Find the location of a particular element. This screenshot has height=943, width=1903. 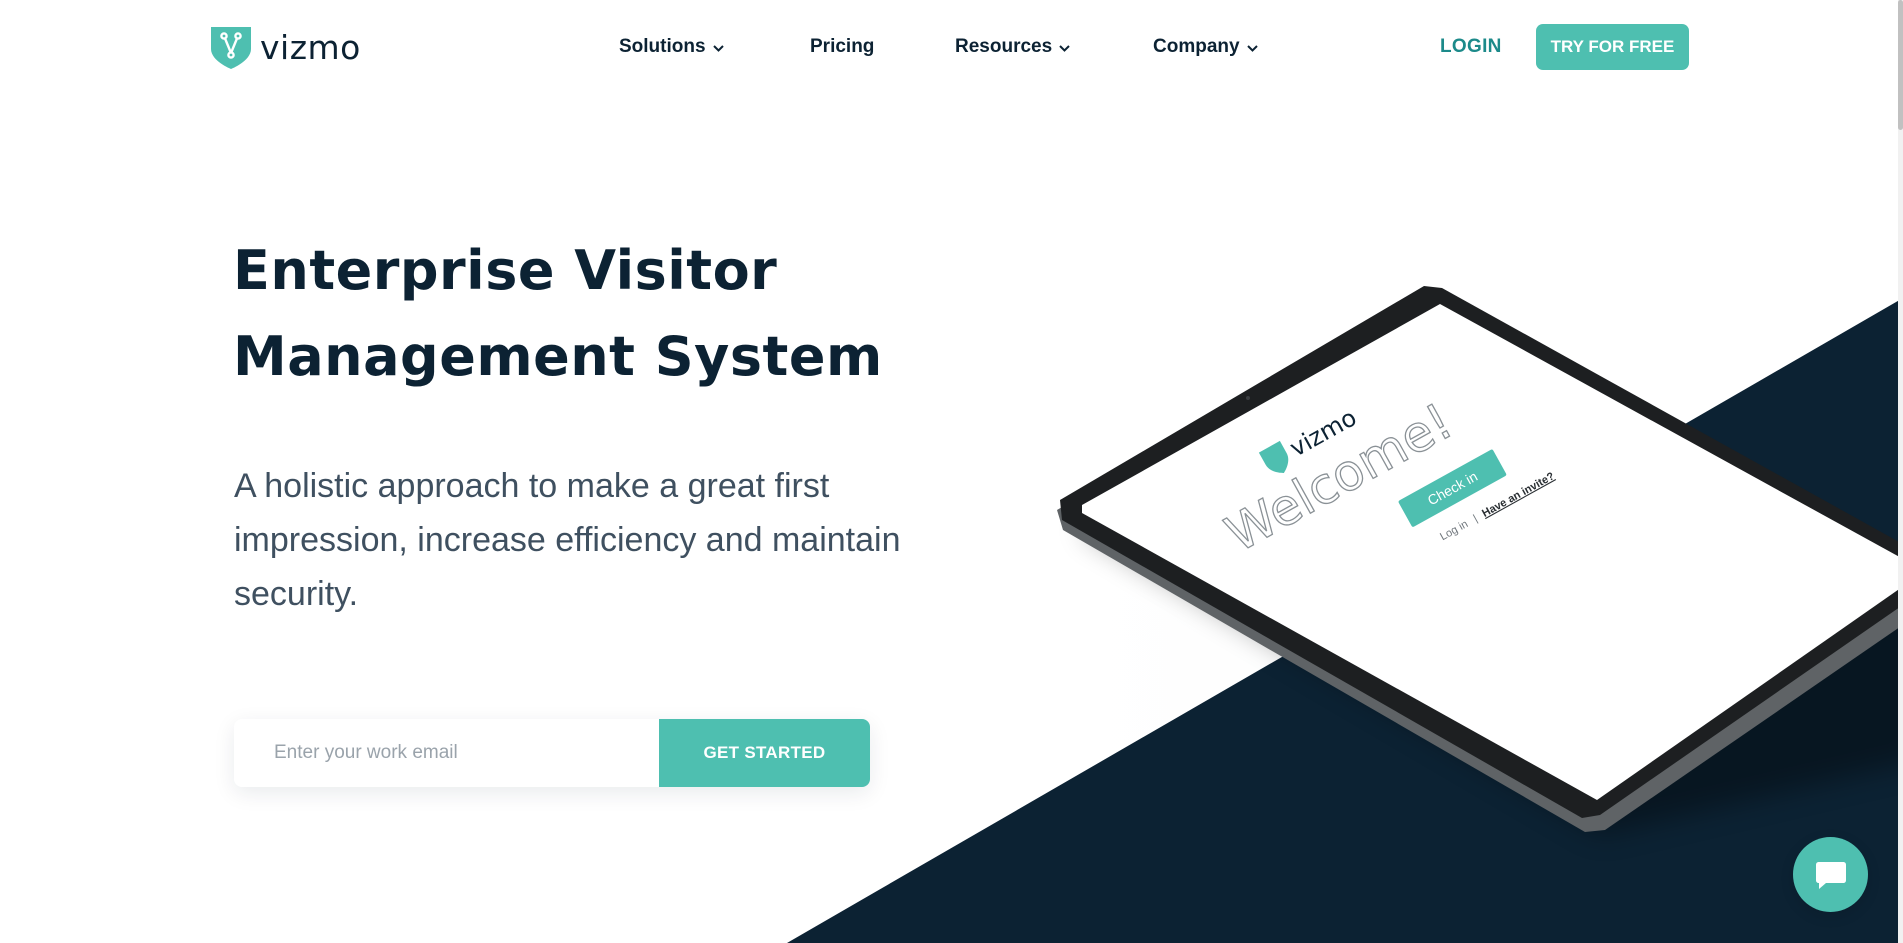

logo: vizmo is located at coordinates (285, 48).